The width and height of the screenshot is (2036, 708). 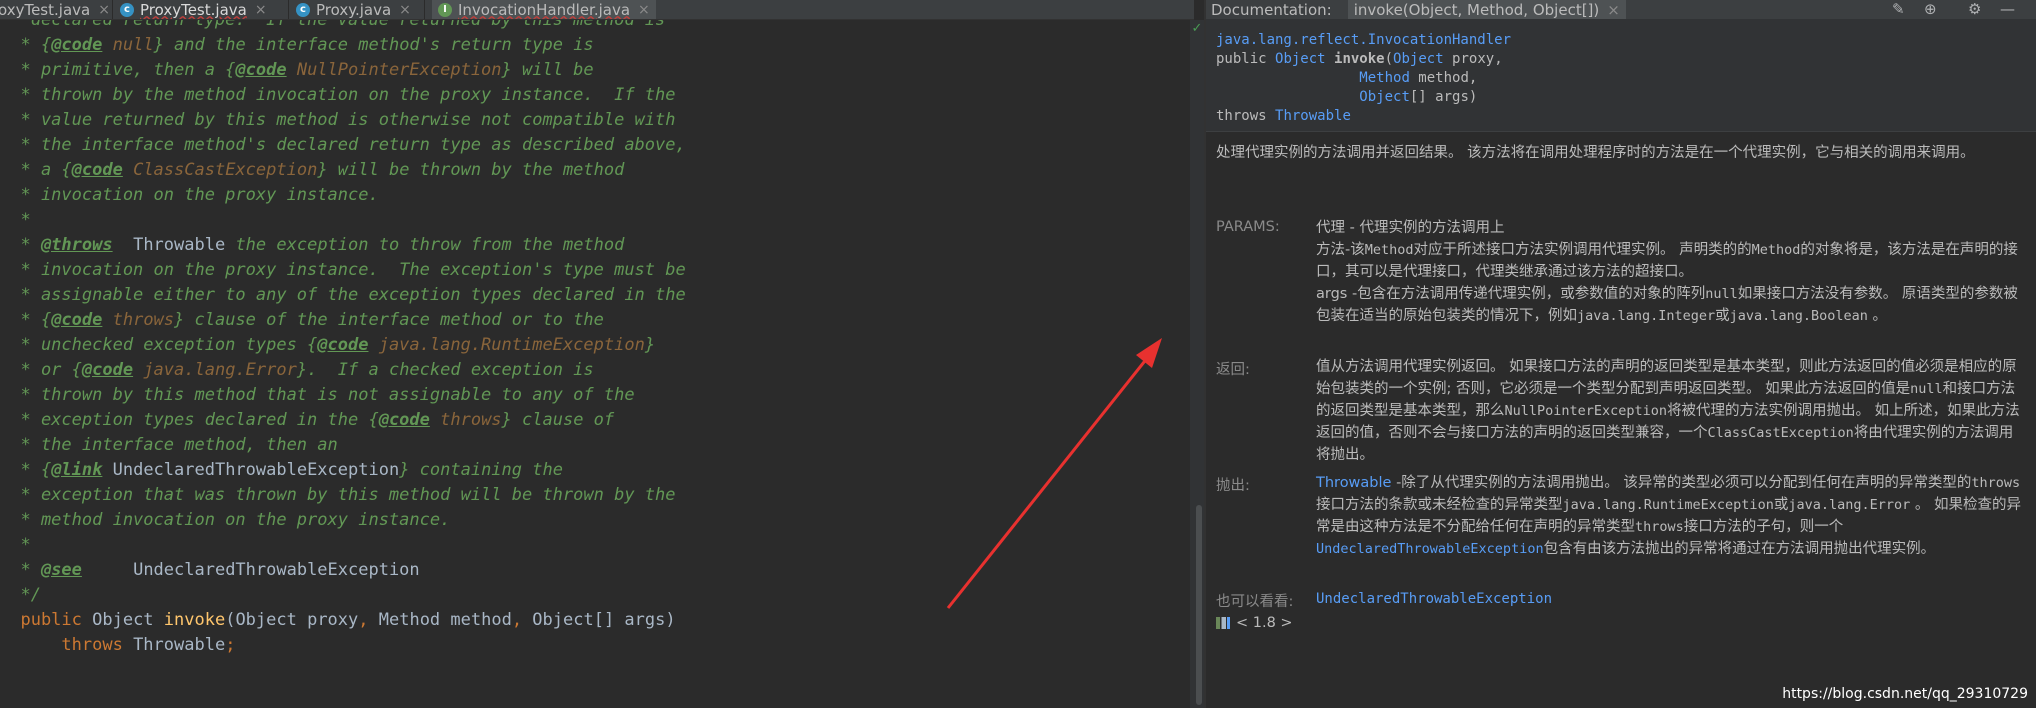 I want to click on tab-invocationhandler: I InvocationHandler.java ×, so click(x=544, y=9).